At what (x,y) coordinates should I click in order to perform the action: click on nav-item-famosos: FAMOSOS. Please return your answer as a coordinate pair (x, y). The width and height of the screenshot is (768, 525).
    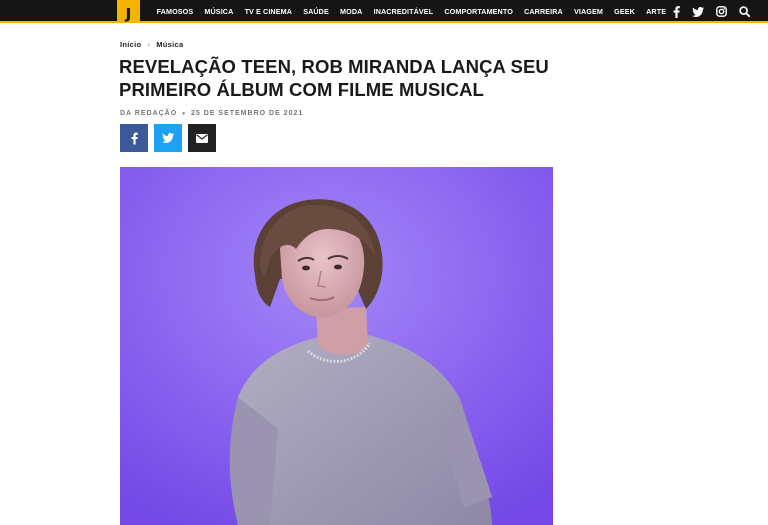
    Looking at the image, I should click on (175, 11).